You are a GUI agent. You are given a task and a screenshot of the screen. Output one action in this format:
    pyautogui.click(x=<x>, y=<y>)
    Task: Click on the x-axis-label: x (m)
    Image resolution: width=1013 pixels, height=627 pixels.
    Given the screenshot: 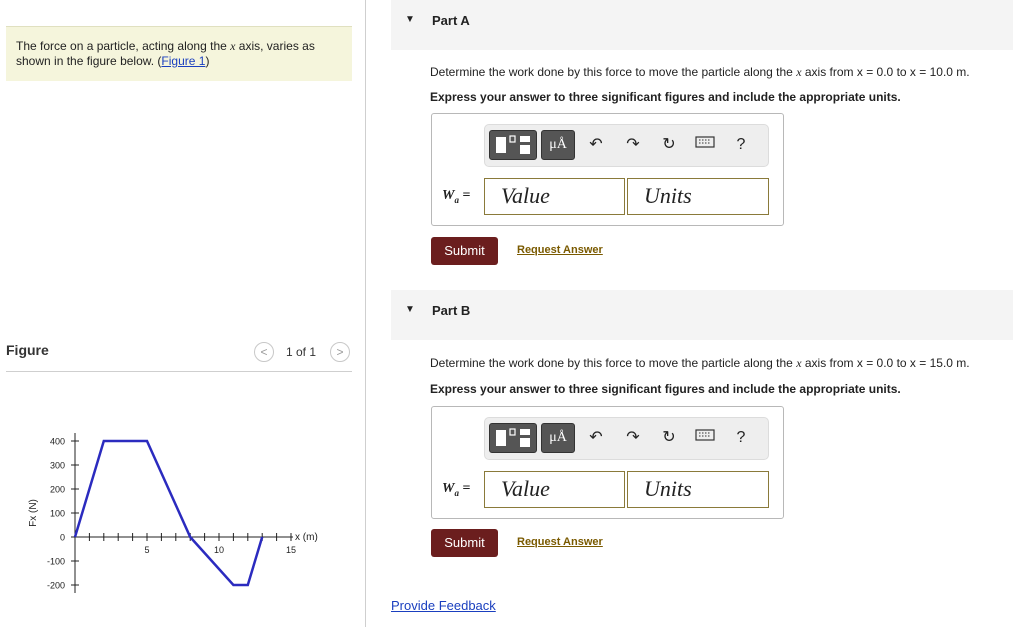 What is the action you would take?
    pyautogui.click(x=306, y=537)
    